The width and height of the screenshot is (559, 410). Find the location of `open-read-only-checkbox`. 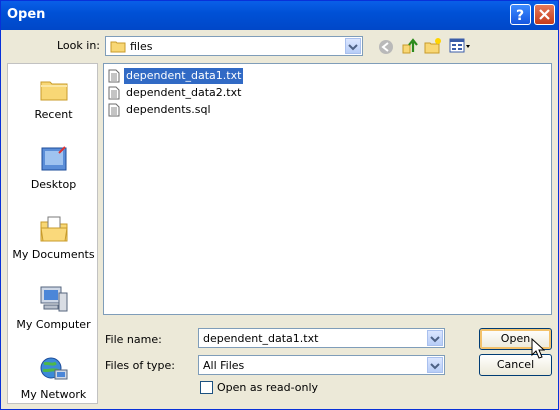

open-read-only-checkbox is located at coordinates (206, 387).